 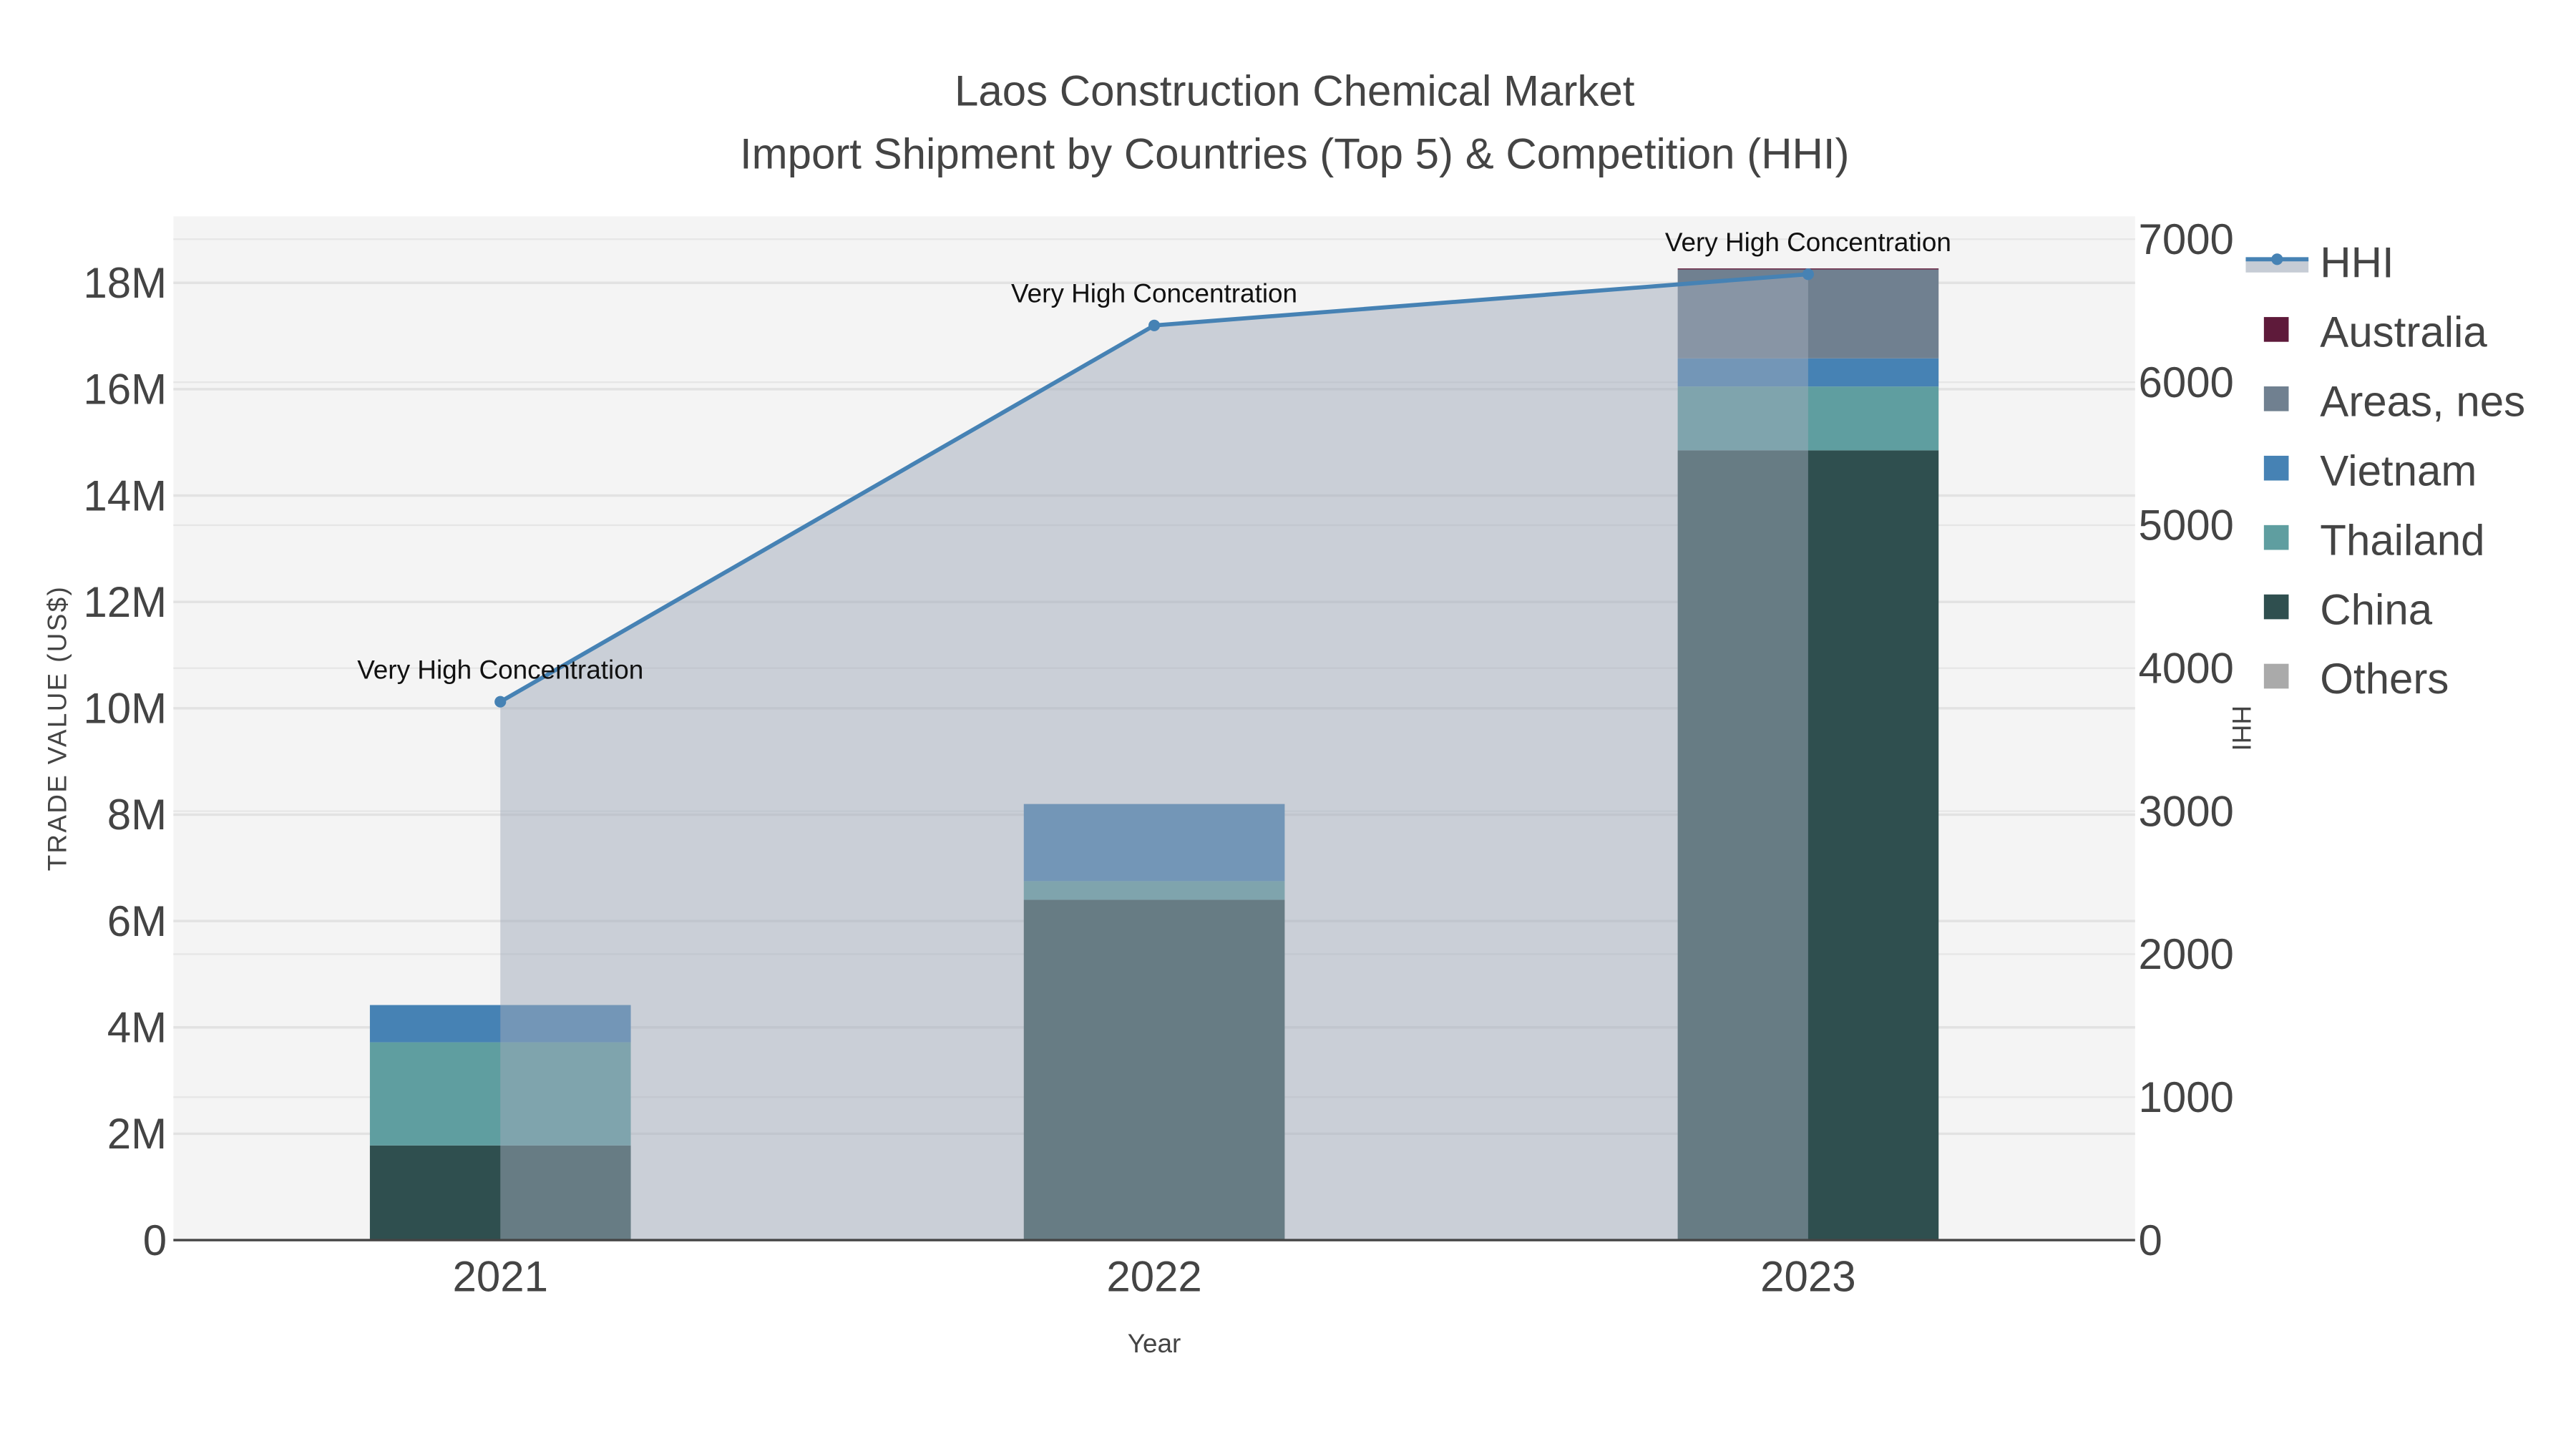 I want to click on y-tick-label: 12M, so click(x=125, y=602).